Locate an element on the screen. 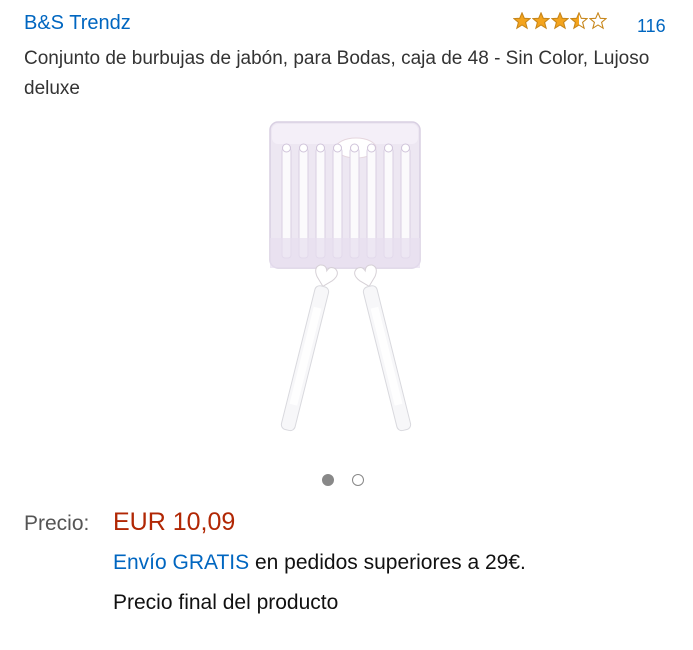 The image size is (693, 650). brand-link: B&S Trendz is located at coordinates (77, 23).